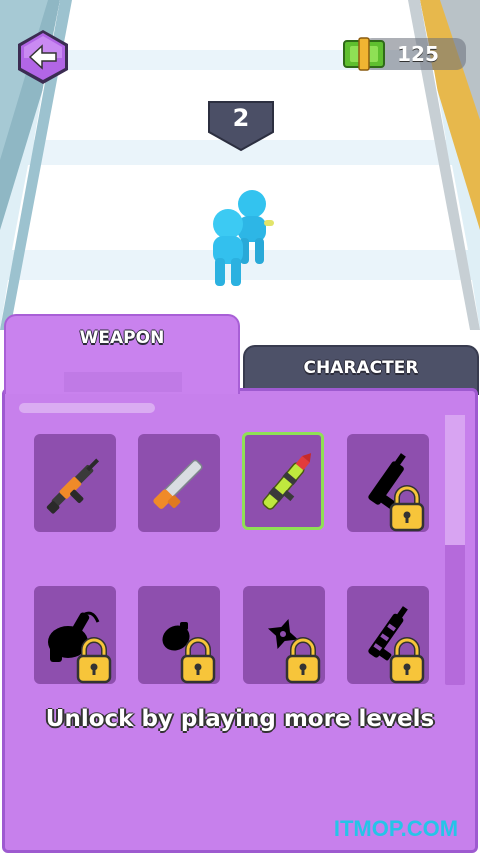 Image resolution: width=480 pixels, height=853 pixels. I want to click on tab-character-label: CHARACTER, so click(361, 368).